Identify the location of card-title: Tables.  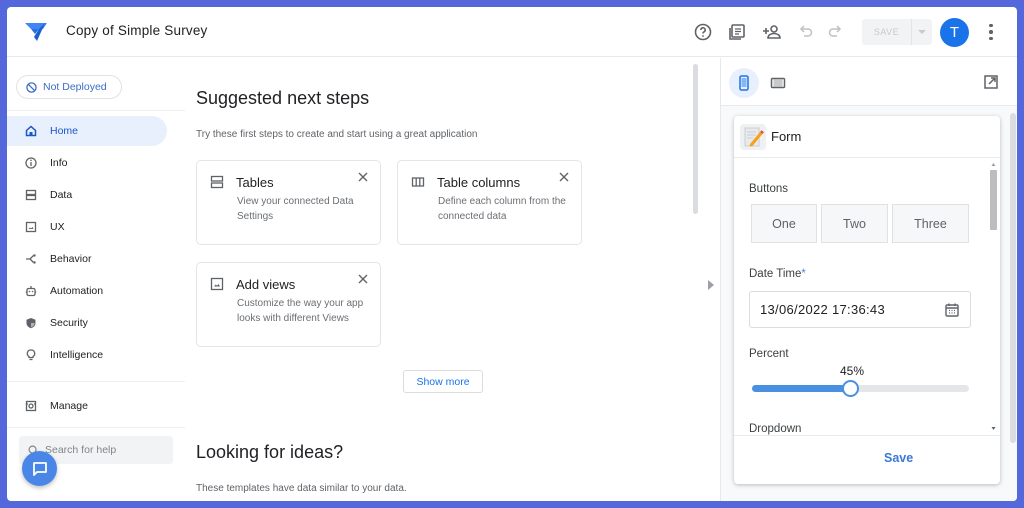
(255, 182).